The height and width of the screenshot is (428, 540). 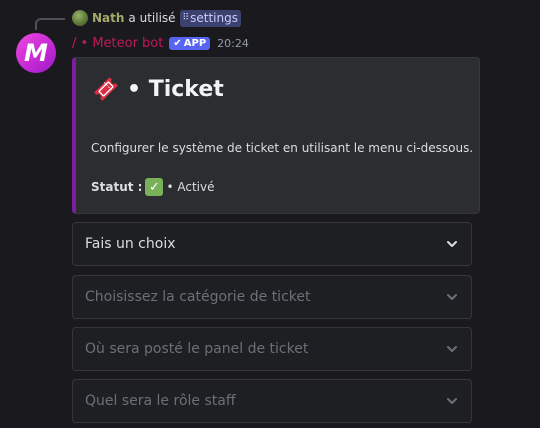 I want to click on slash-command-icon: ⠿, so click(x=186, y=18).